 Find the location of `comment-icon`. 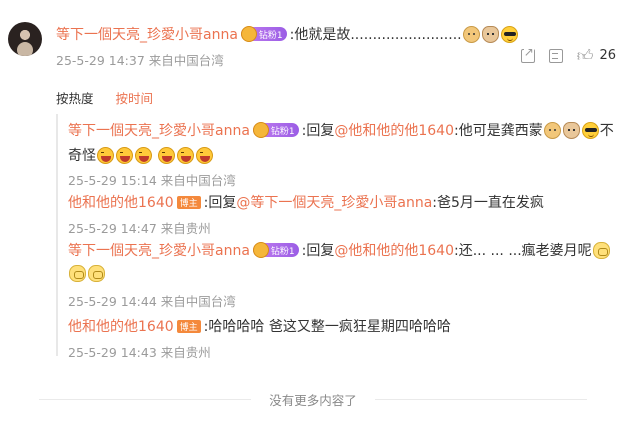

comment-icon is located at coordinates (555, 55).